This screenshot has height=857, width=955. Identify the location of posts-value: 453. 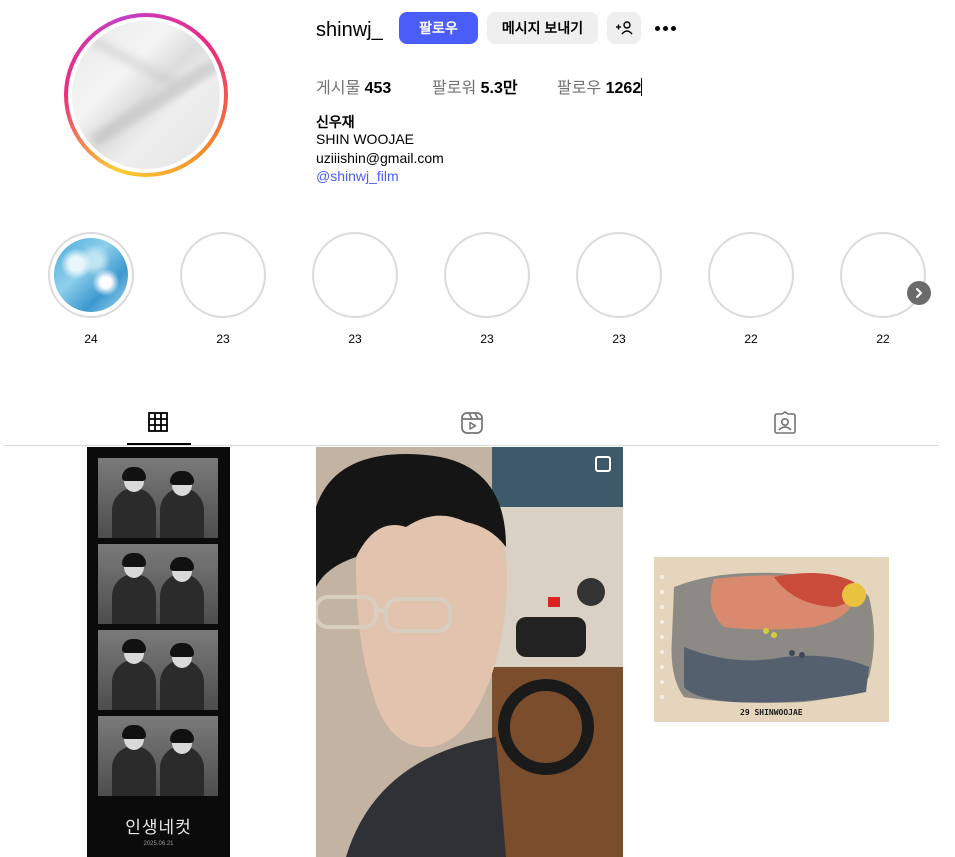
(378, 88).